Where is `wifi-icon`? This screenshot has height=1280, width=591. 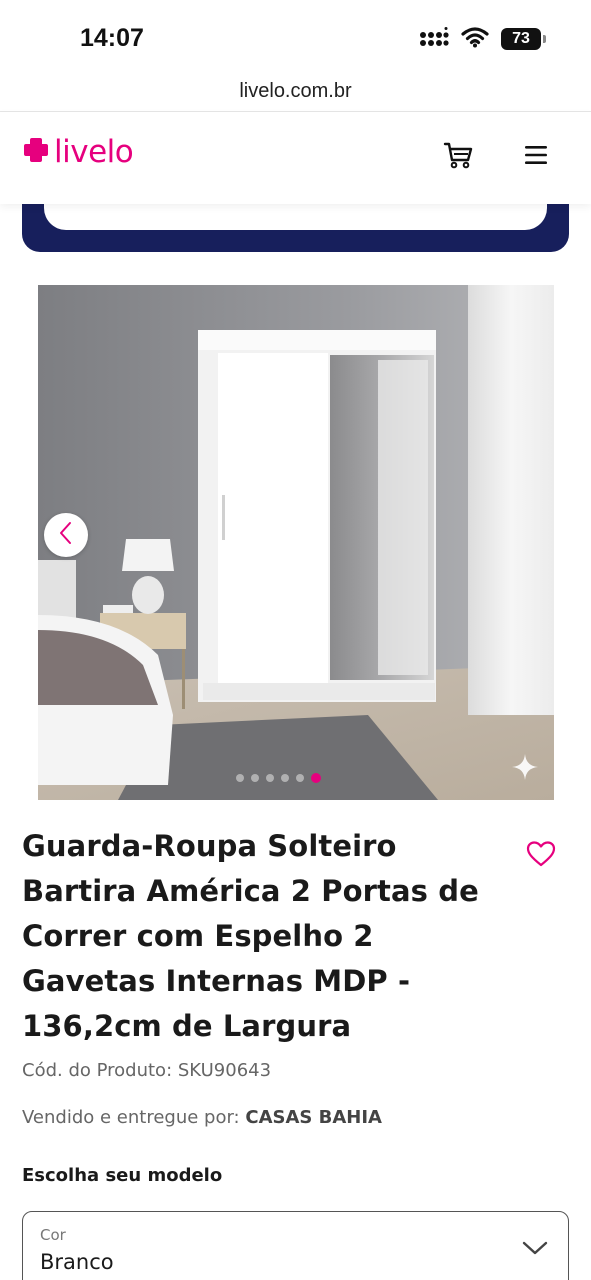
wifi-icon is located at coordinates (475, 39).